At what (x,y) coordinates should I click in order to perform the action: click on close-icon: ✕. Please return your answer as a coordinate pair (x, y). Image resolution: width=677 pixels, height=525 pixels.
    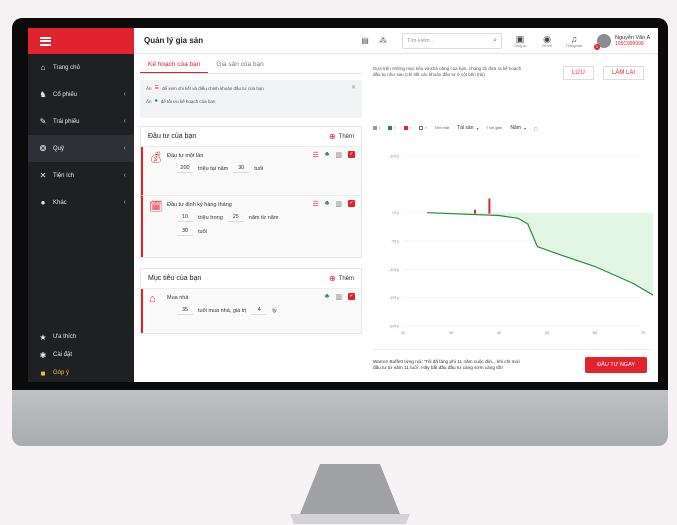
    Looking at the image, I should click on (353, 87).